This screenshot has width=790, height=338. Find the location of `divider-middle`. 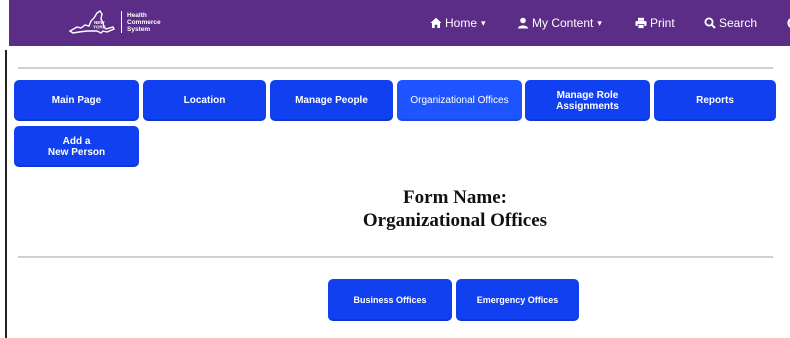

divider-middle is located at coordinates (395, 257).